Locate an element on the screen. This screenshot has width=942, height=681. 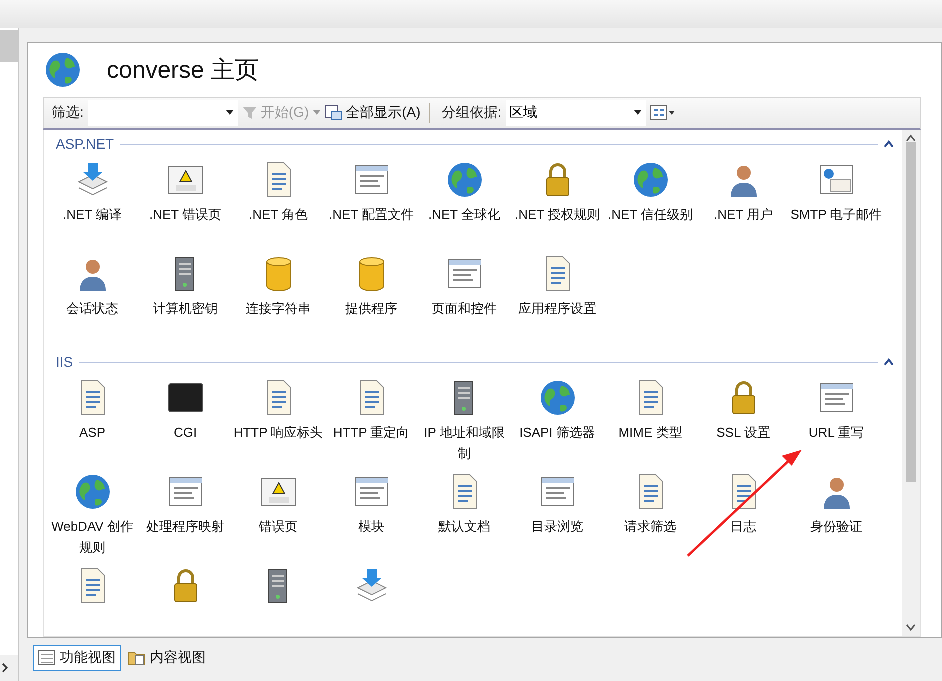
feature-label: 默认文档 is located at coordinates (464, 526).